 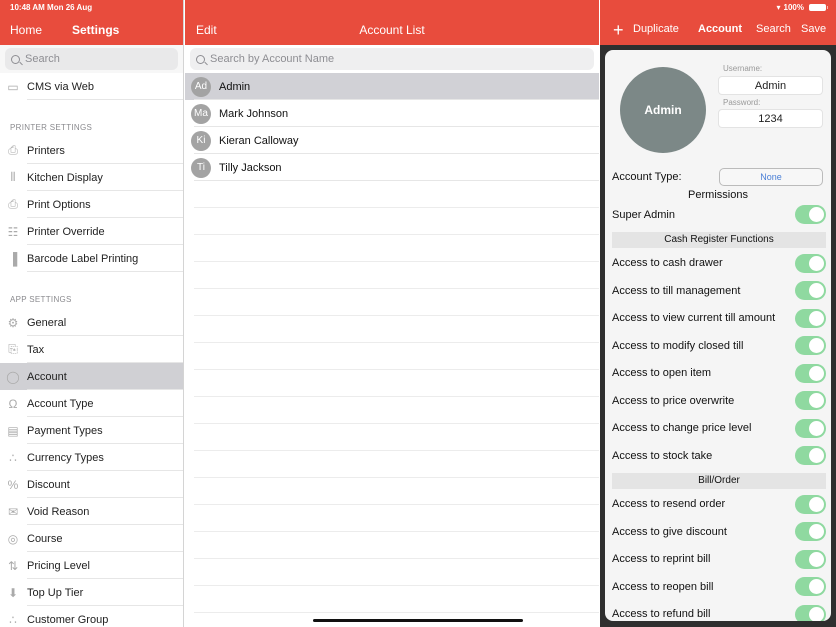 What do you see at coordinates (13, 177) in the screenshot?
I see `kitchen-display-icon: ⫴` at bounding box center [13, 177].